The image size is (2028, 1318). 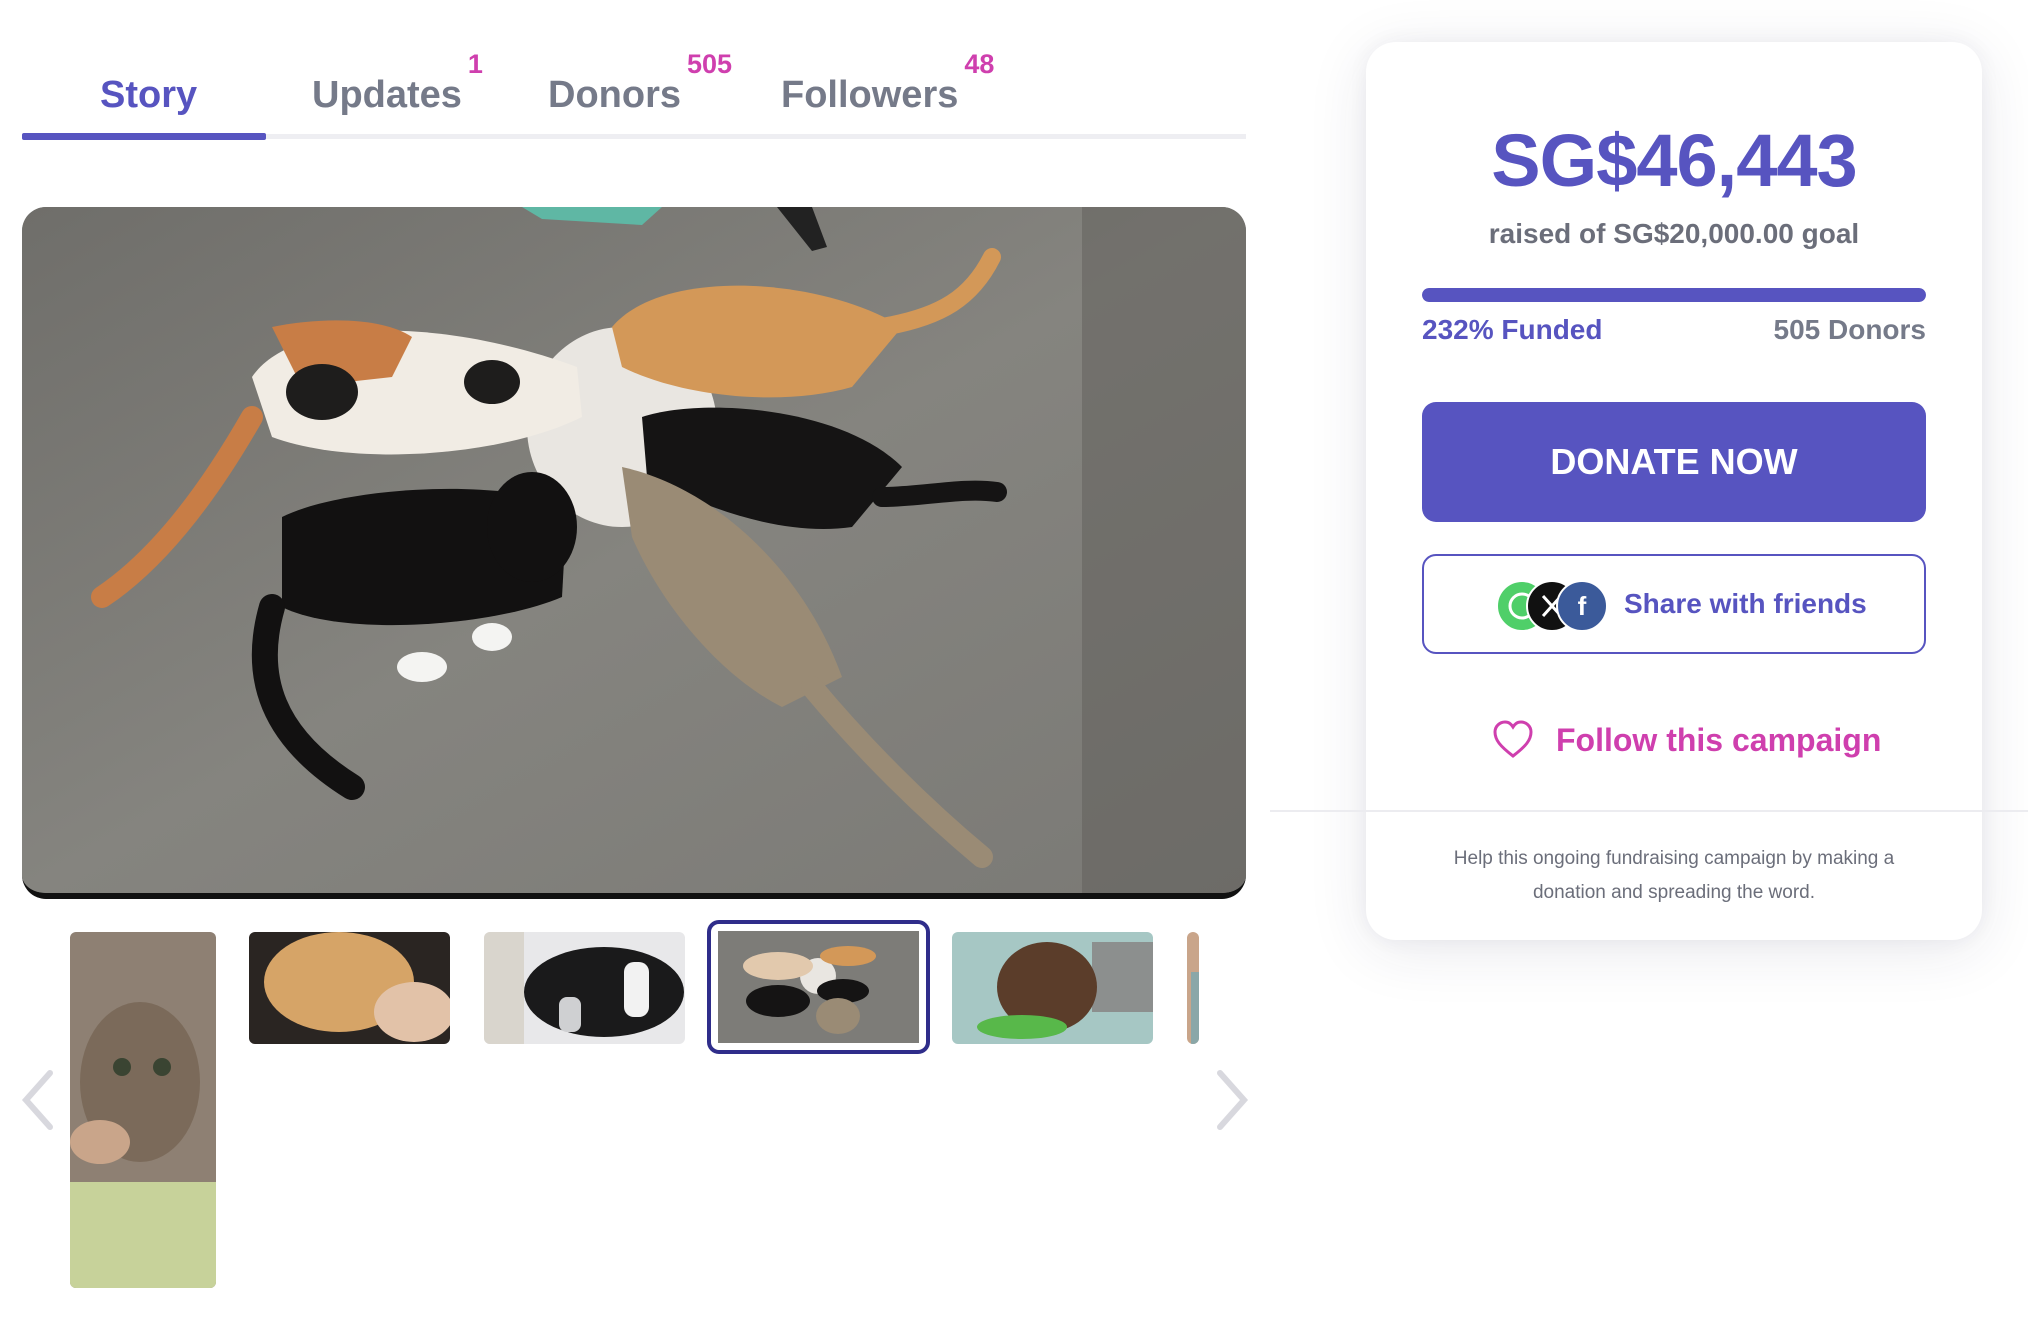 I want to click on followers-count-badge: 48, so click(x=979, y=64).